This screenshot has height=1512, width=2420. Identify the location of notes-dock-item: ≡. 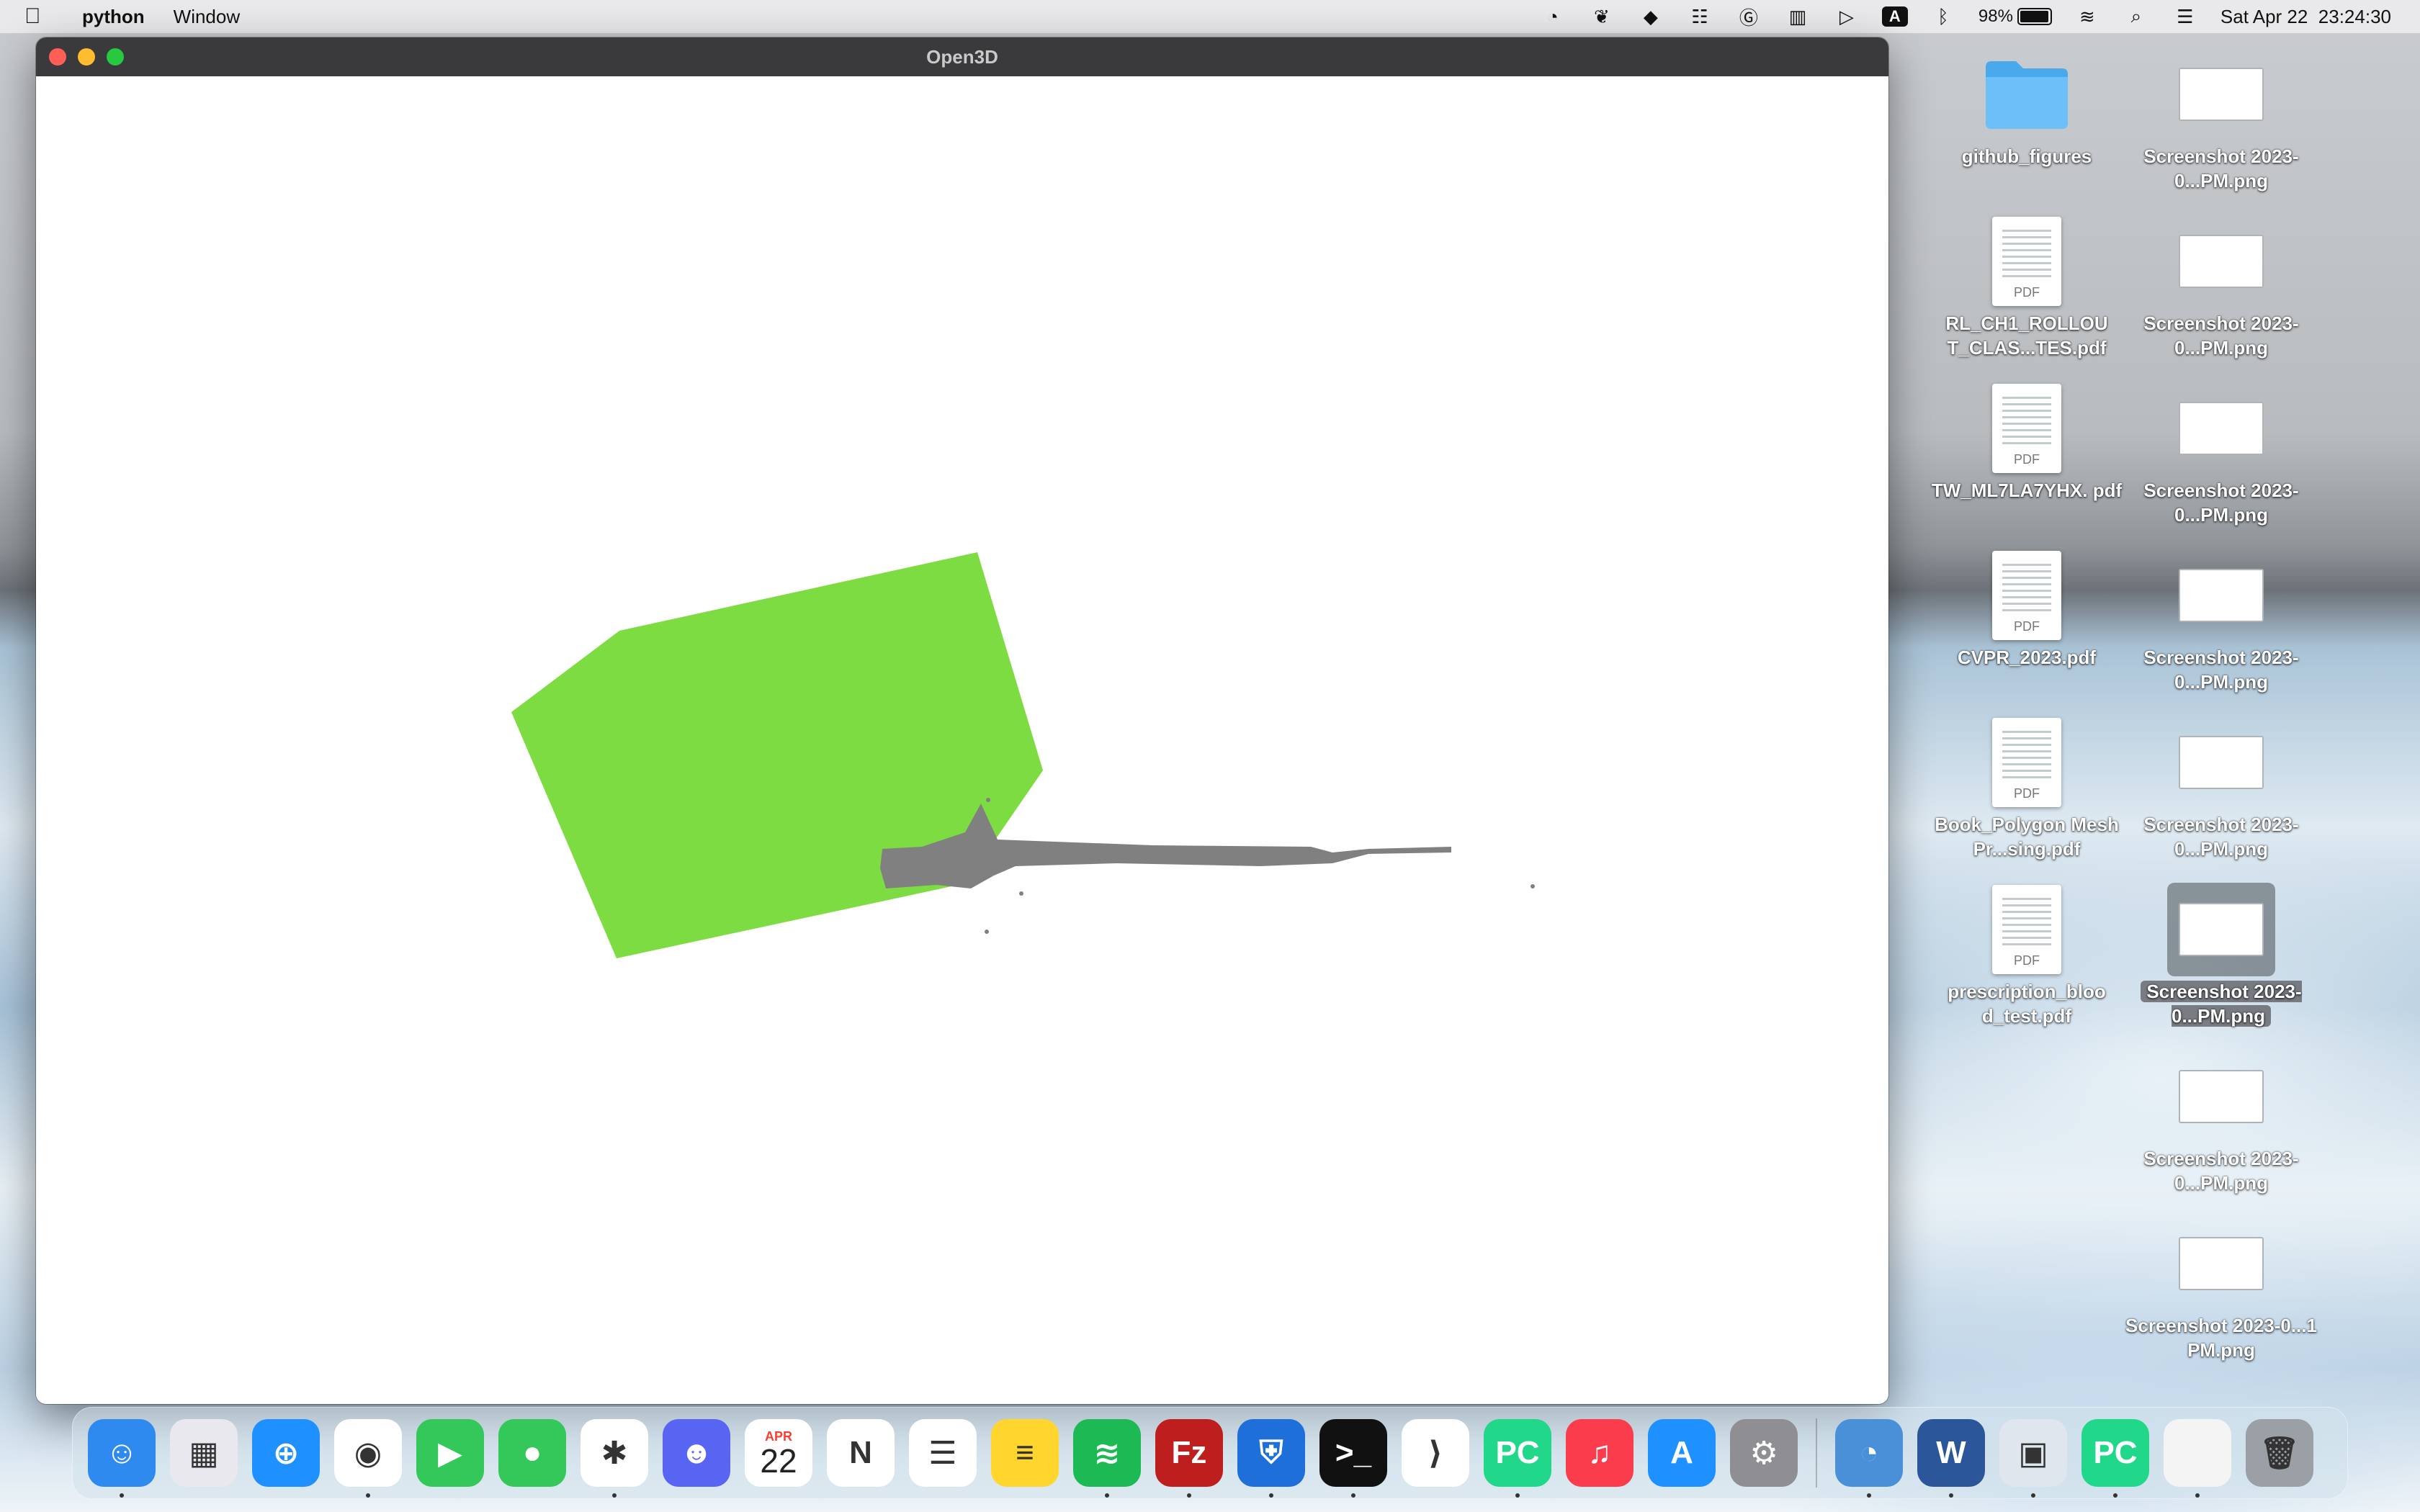
(1025, 1453).